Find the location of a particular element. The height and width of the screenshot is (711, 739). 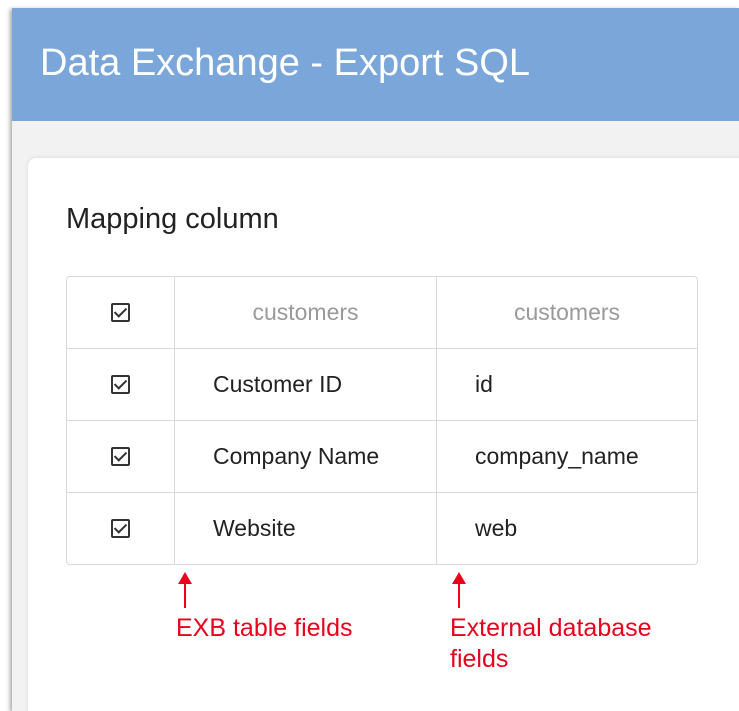

exb-fields-annotation: EXB table fields is located at coordinates (264, 628).